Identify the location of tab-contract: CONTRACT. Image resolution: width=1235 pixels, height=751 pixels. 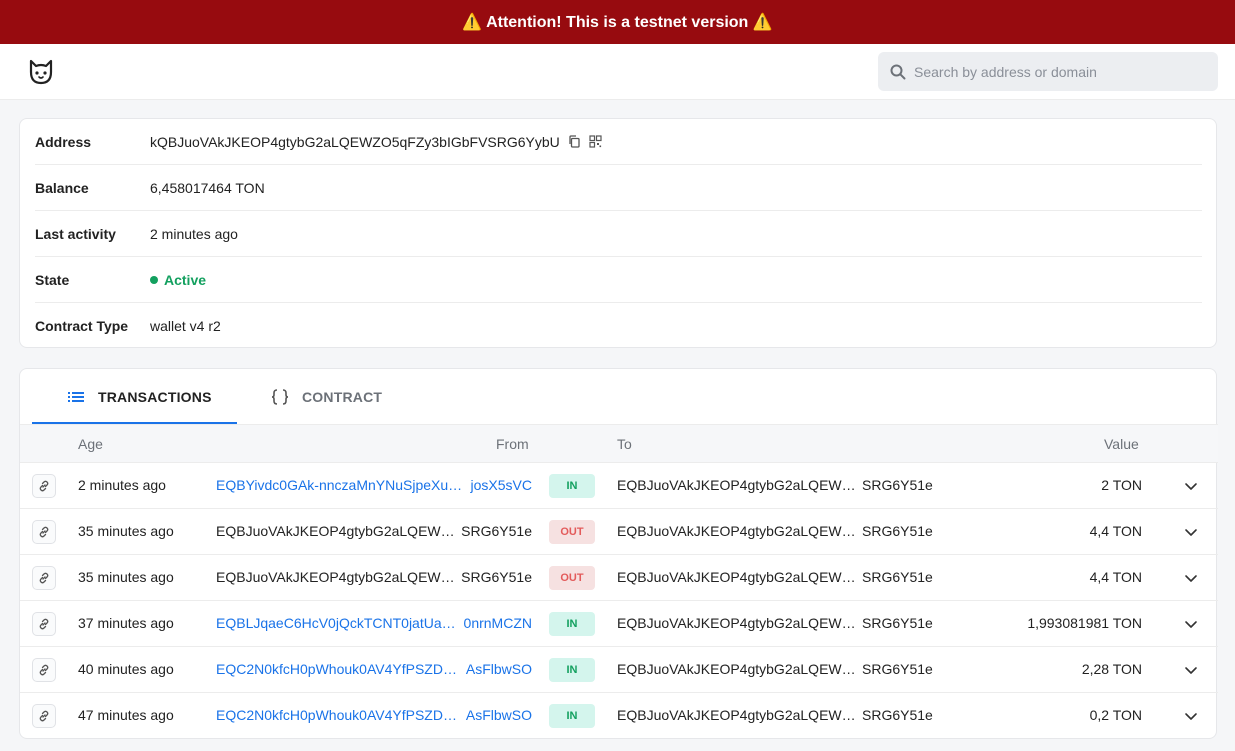
(326, 397).